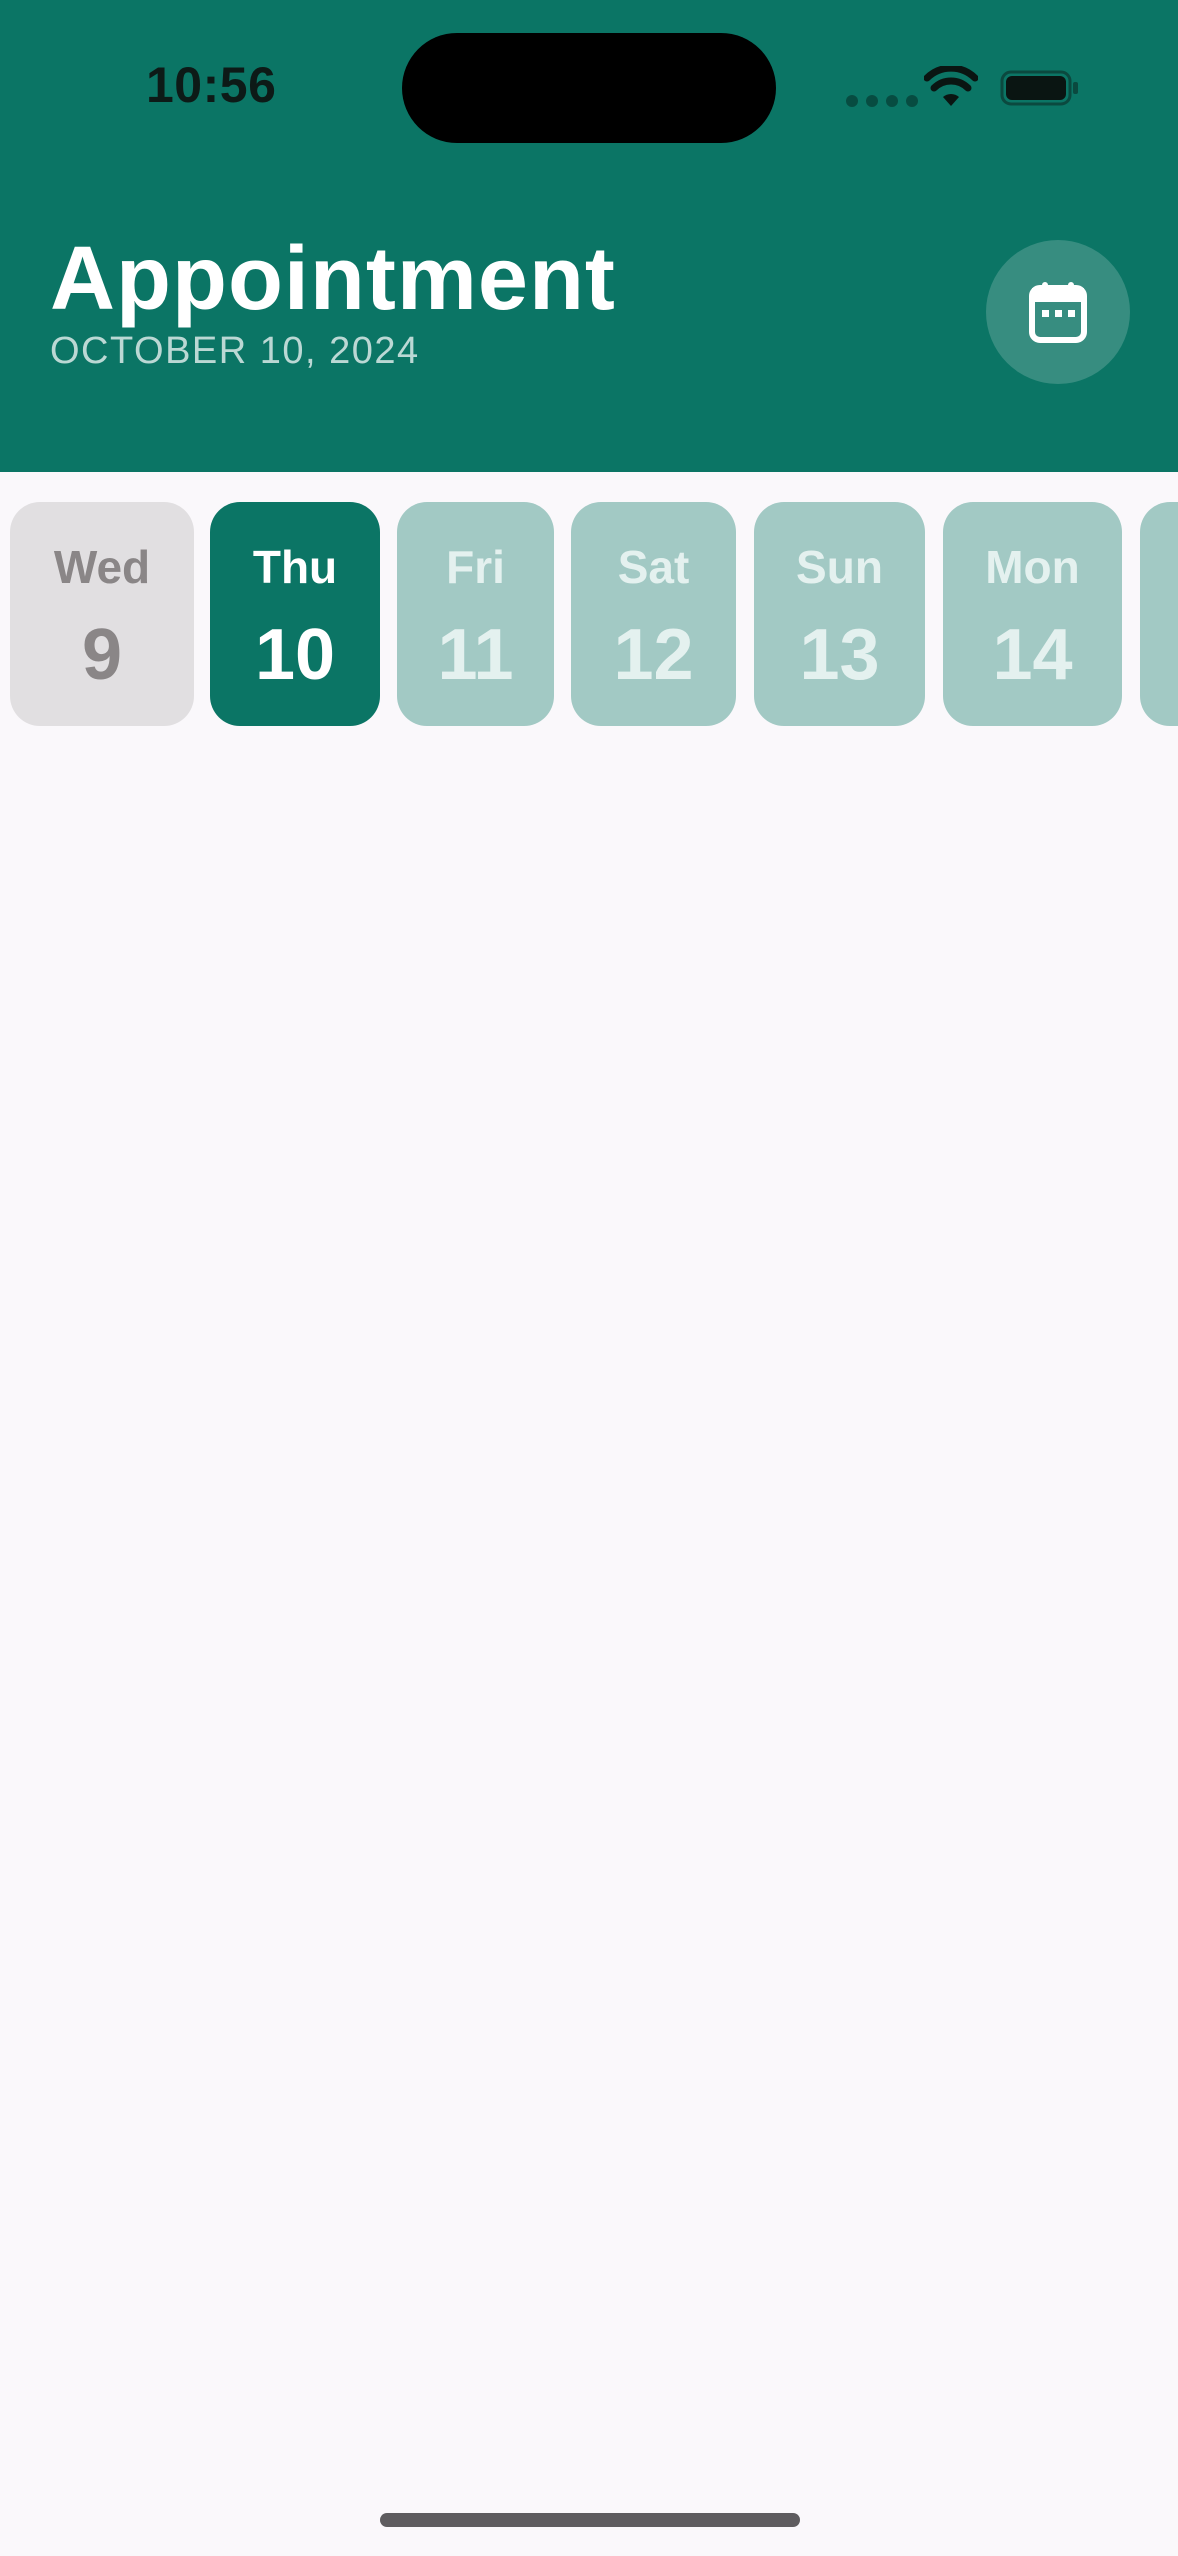  I want to click on current-date: OCTOBER 10, 2024, so click(235, 351).